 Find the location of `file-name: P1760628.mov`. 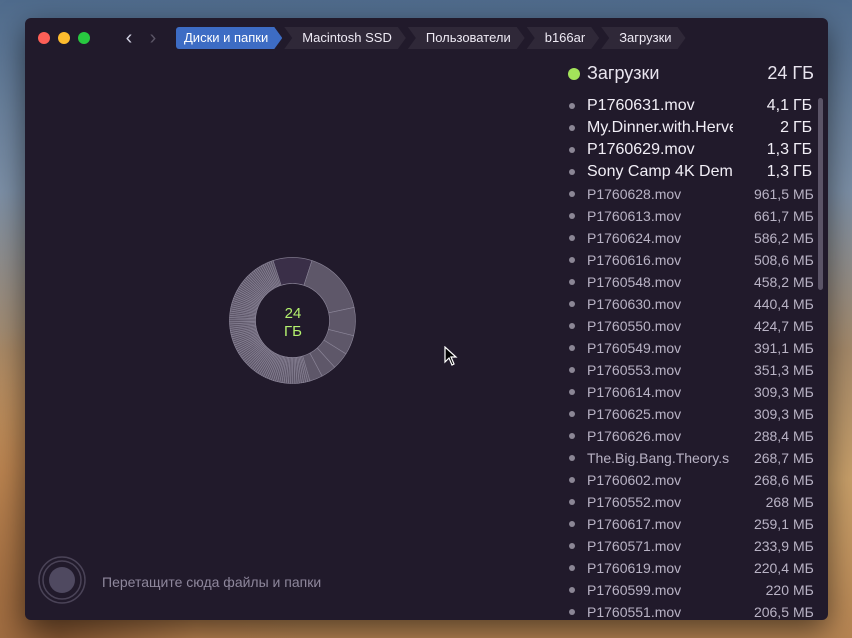

file-name: P1760628.mov is located at coordinates (634, 194).